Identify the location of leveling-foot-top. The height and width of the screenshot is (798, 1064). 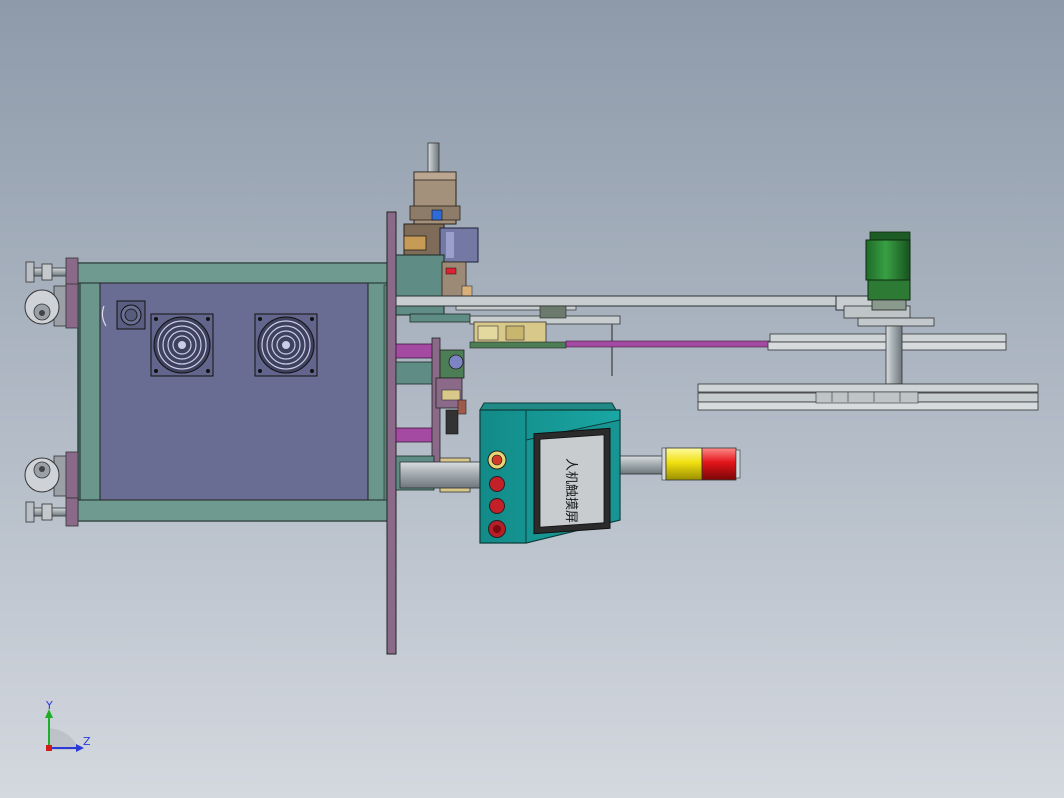
(52, 272).